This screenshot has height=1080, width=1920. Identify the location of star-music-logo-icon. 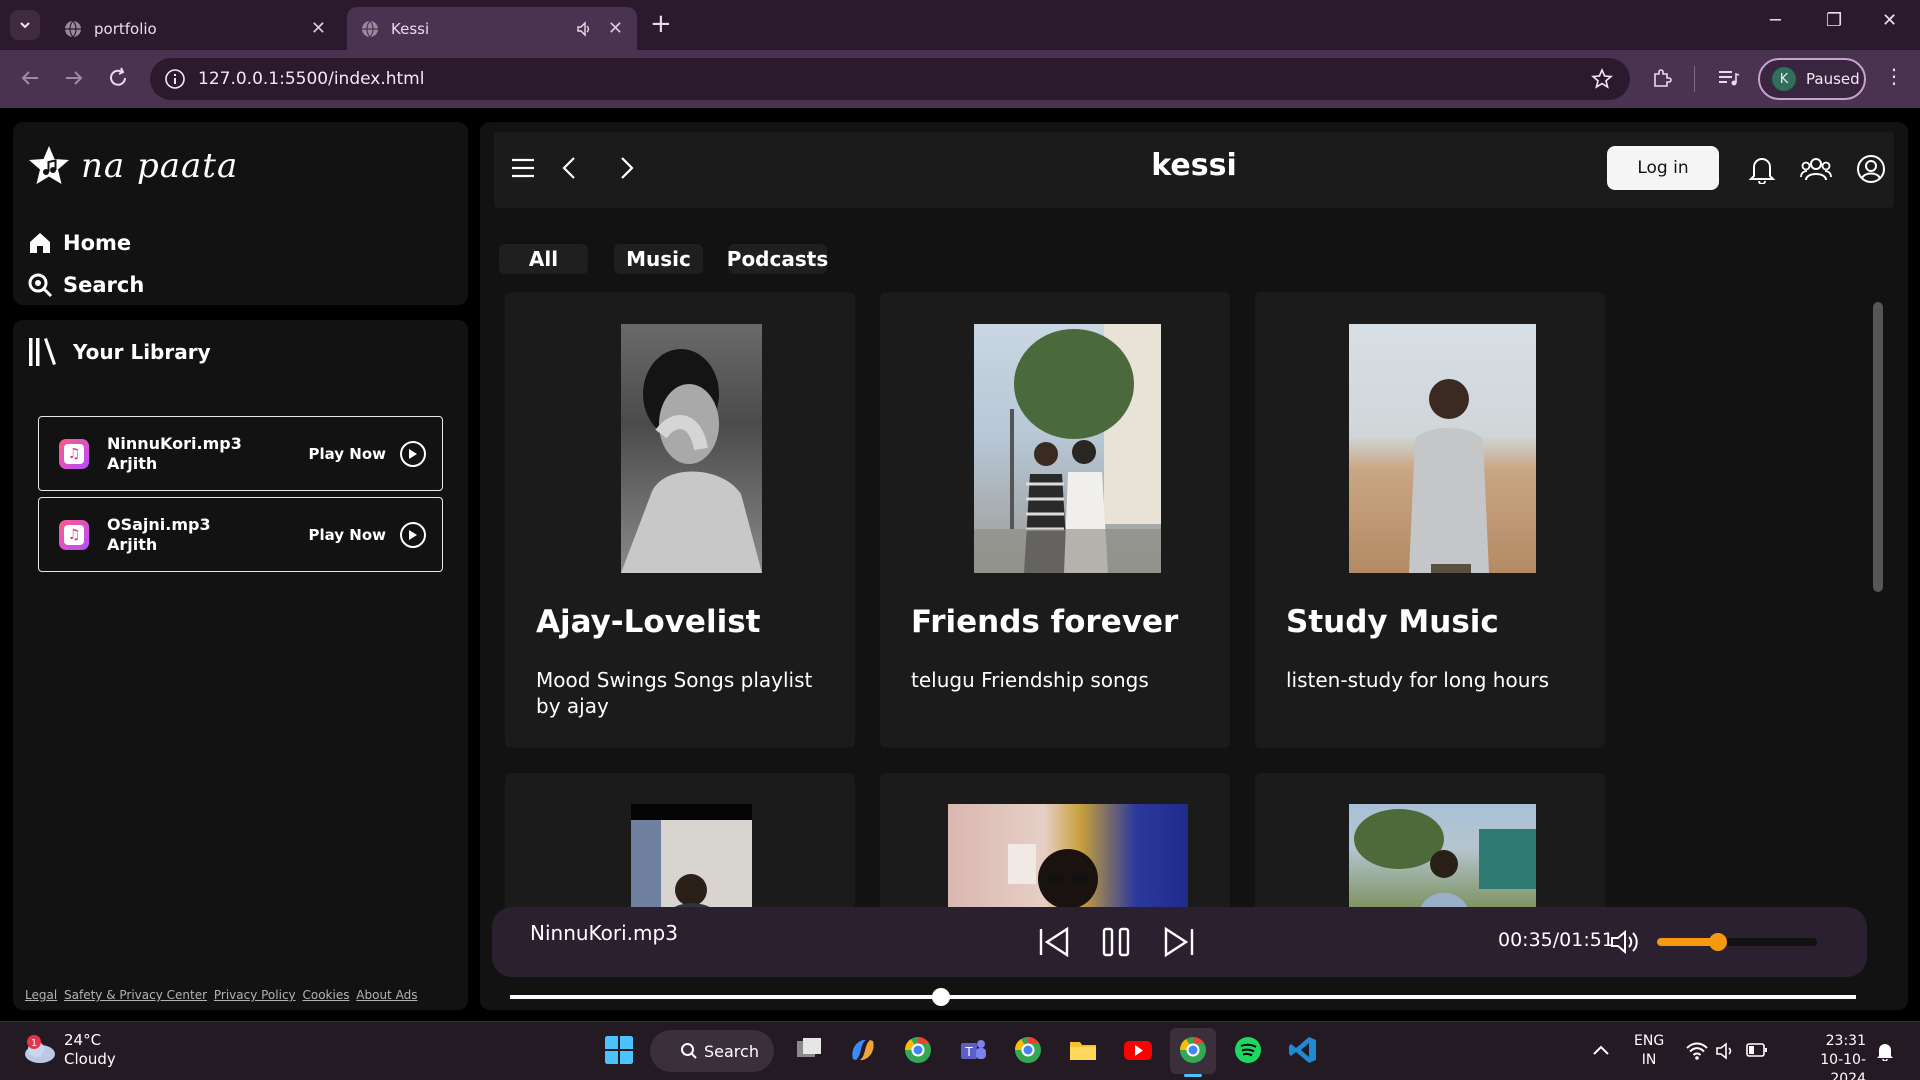
(49, 165).